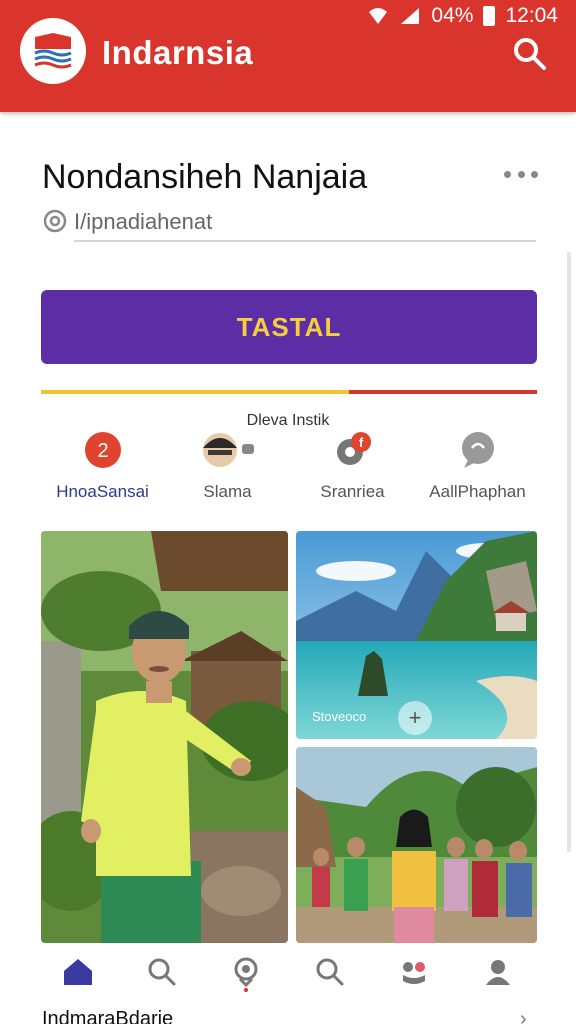 The image size is (576, 1024). What do you see at coordinates (339, 716) in the screenshot?
I see `photo-caption: Stoveoco` at bounding box center [339, 716].